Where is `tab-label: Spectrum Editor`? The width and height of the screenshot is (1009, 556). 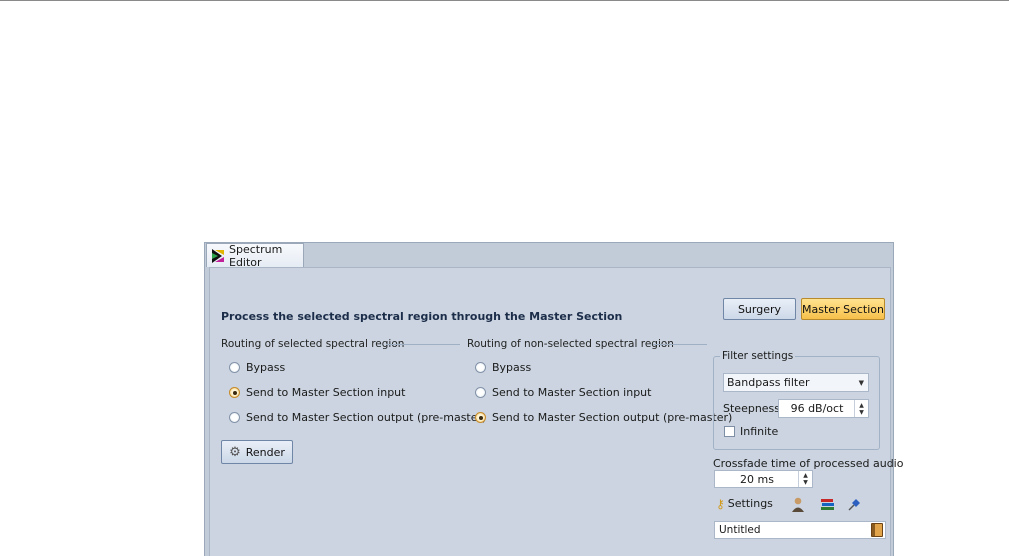
tab-label: Spectrum Editor is located at coordinates (256, 255).